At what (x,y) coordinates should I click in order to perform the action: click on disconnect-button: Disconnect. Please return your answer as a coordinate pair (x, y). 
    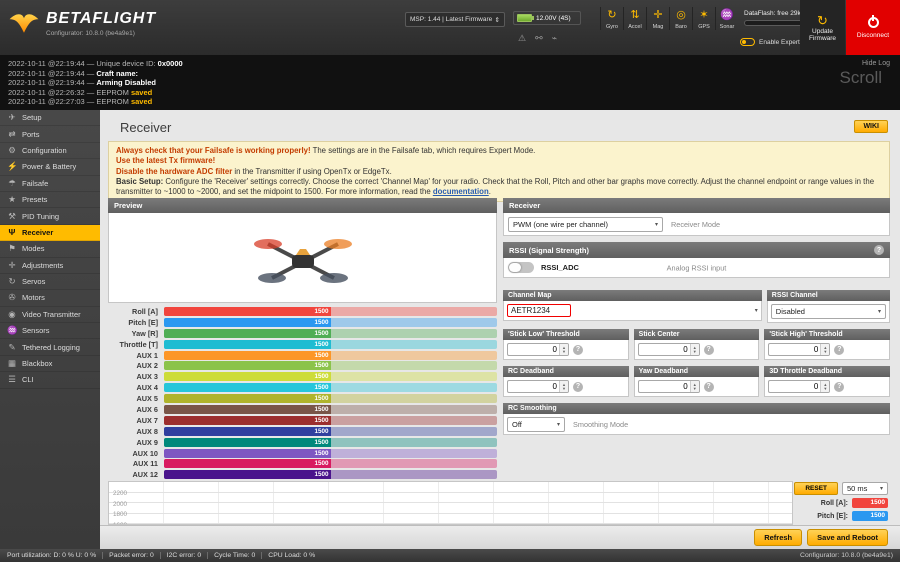
    Looking at the image, I should click on (873, 27).